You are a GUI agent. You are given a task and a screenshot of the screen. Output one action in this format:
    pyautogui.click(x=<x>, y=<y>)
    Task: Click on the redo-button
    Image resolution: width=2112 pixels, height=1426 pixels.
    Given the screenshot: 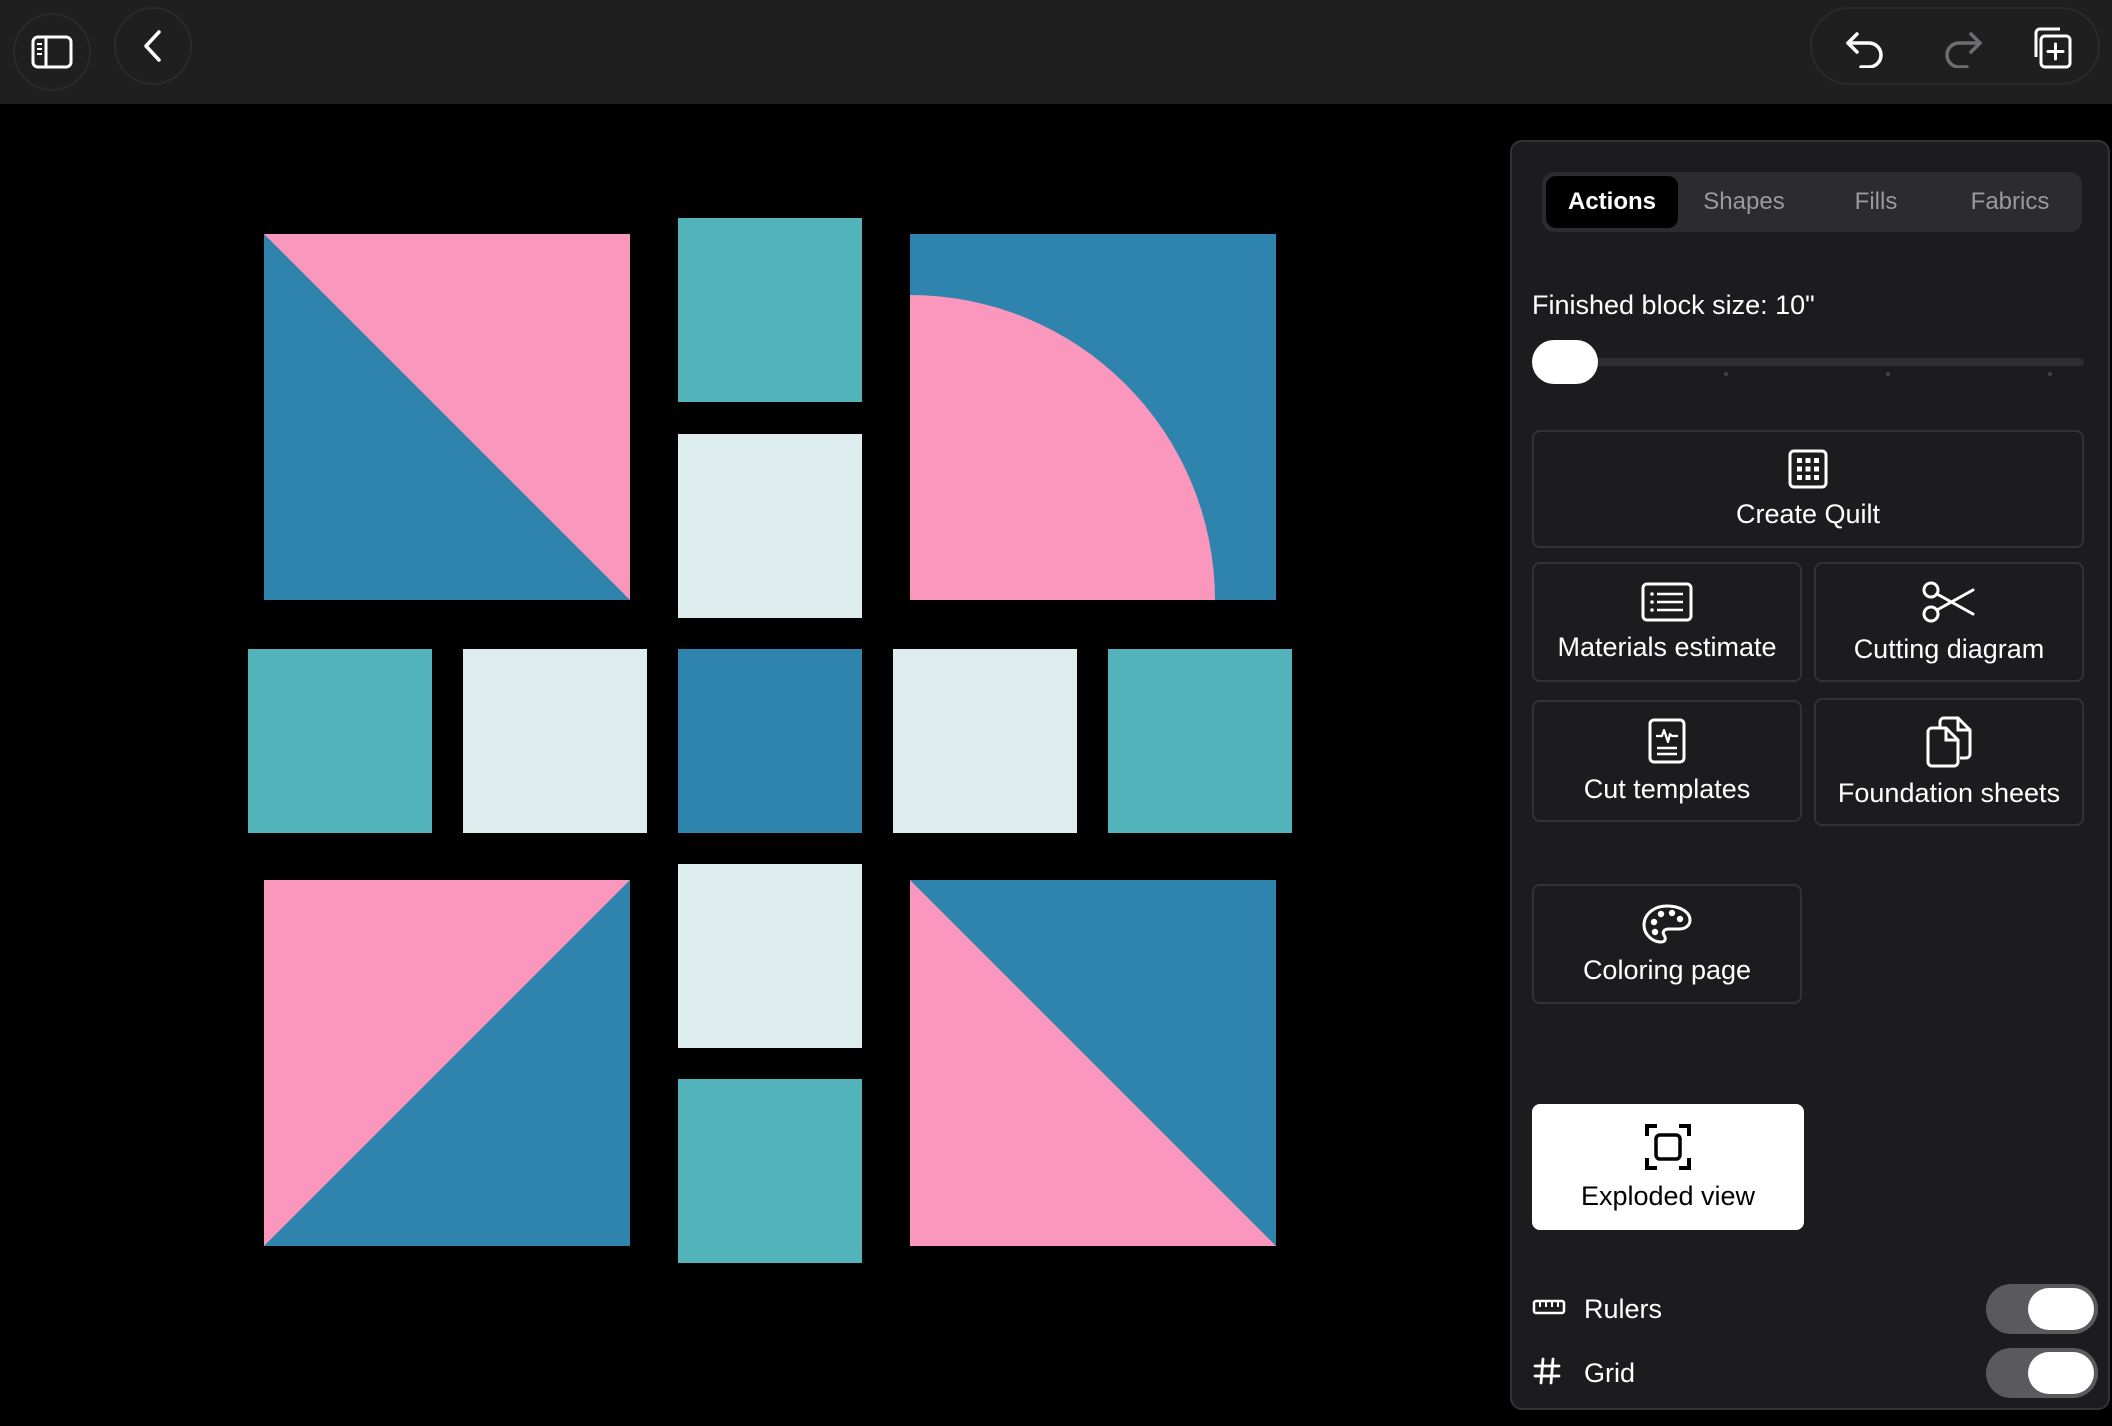 What is the action you would take?
    pyautogui.click(x=1963, y=48)
    